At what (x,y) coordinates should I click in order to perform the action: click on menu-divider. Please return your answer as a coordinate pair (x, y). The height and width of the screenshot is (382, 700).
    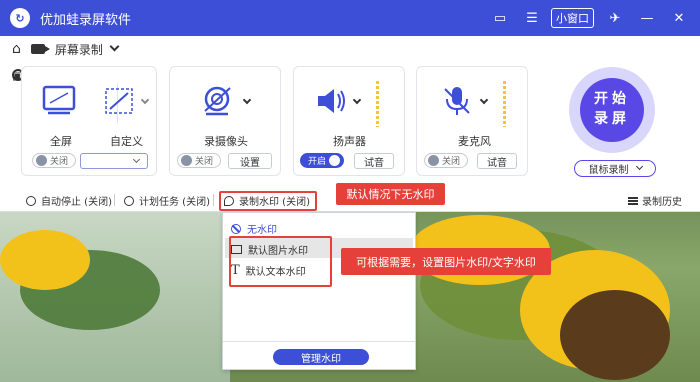
    Looking at the image, I should click on (319, 341).